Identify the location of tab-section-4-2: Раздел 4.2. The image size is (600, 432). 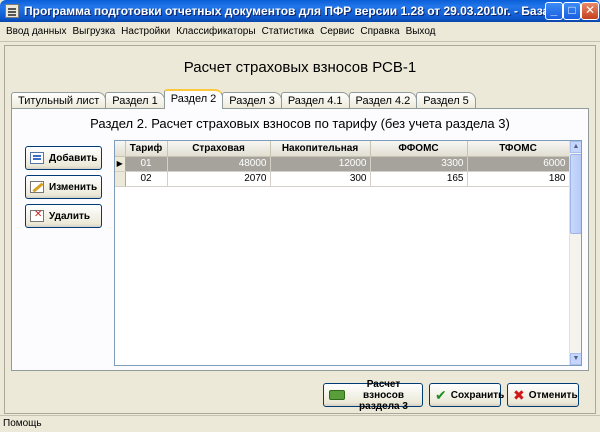
(383, 100).